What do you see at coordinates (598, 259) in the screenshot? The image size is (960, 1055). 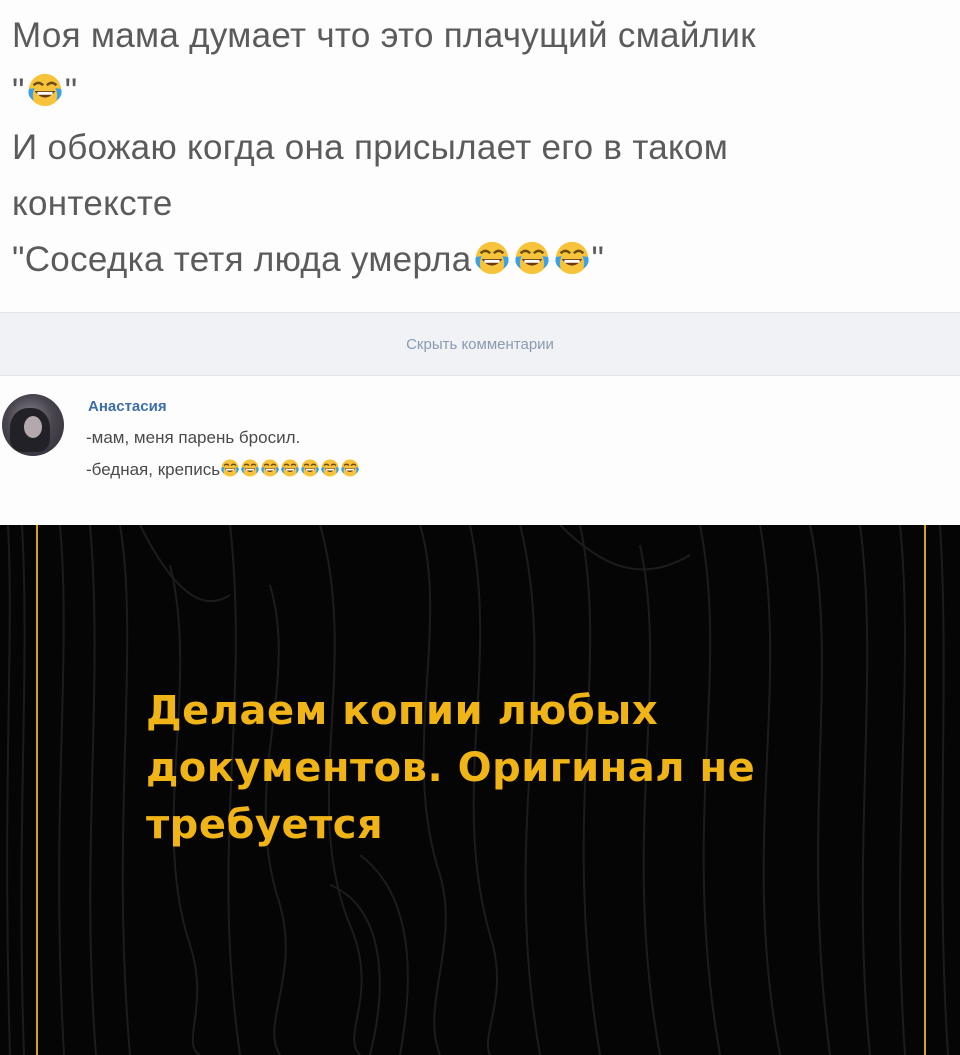 I see `post-line-5-close-quote: "` at bounding box center [598, 259].